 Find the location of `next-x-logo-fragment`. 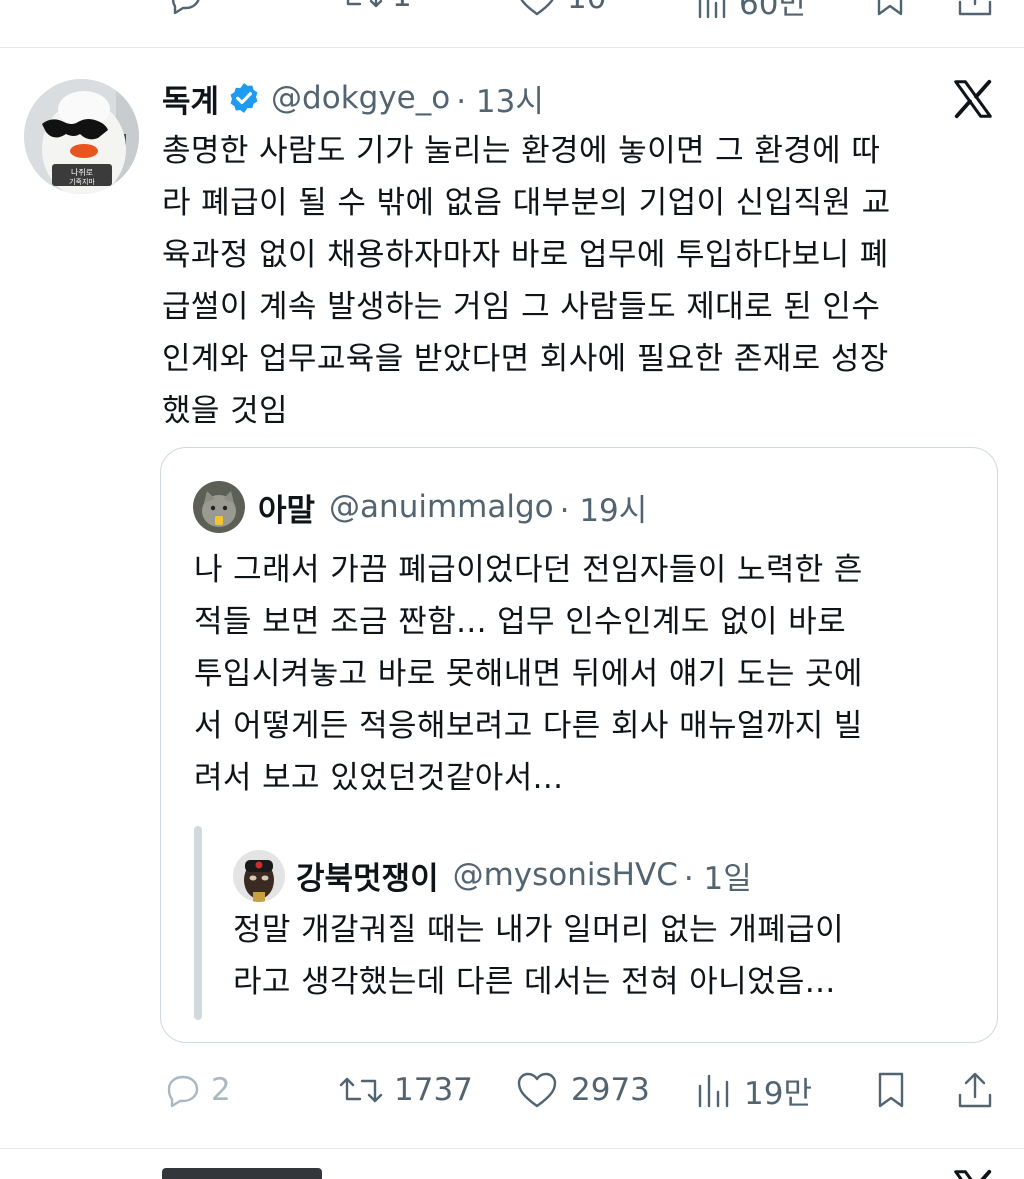

next-x-logo-fragment is located at coordinates (973, 1172).